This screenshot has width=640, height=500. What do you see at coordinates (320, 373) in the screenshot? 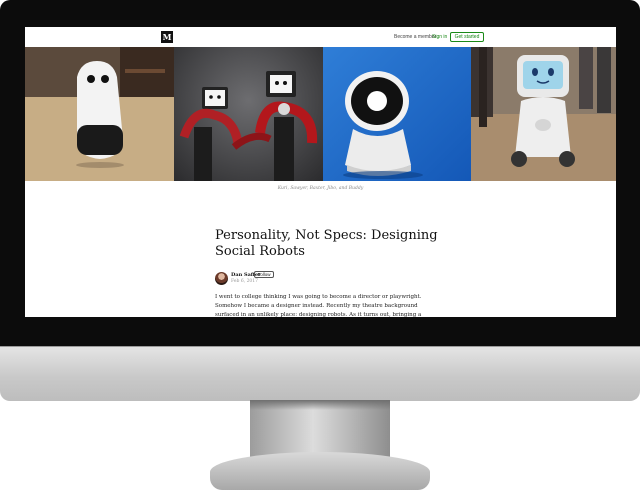
I see `monitor-chin` at bounding box center [320, 373].